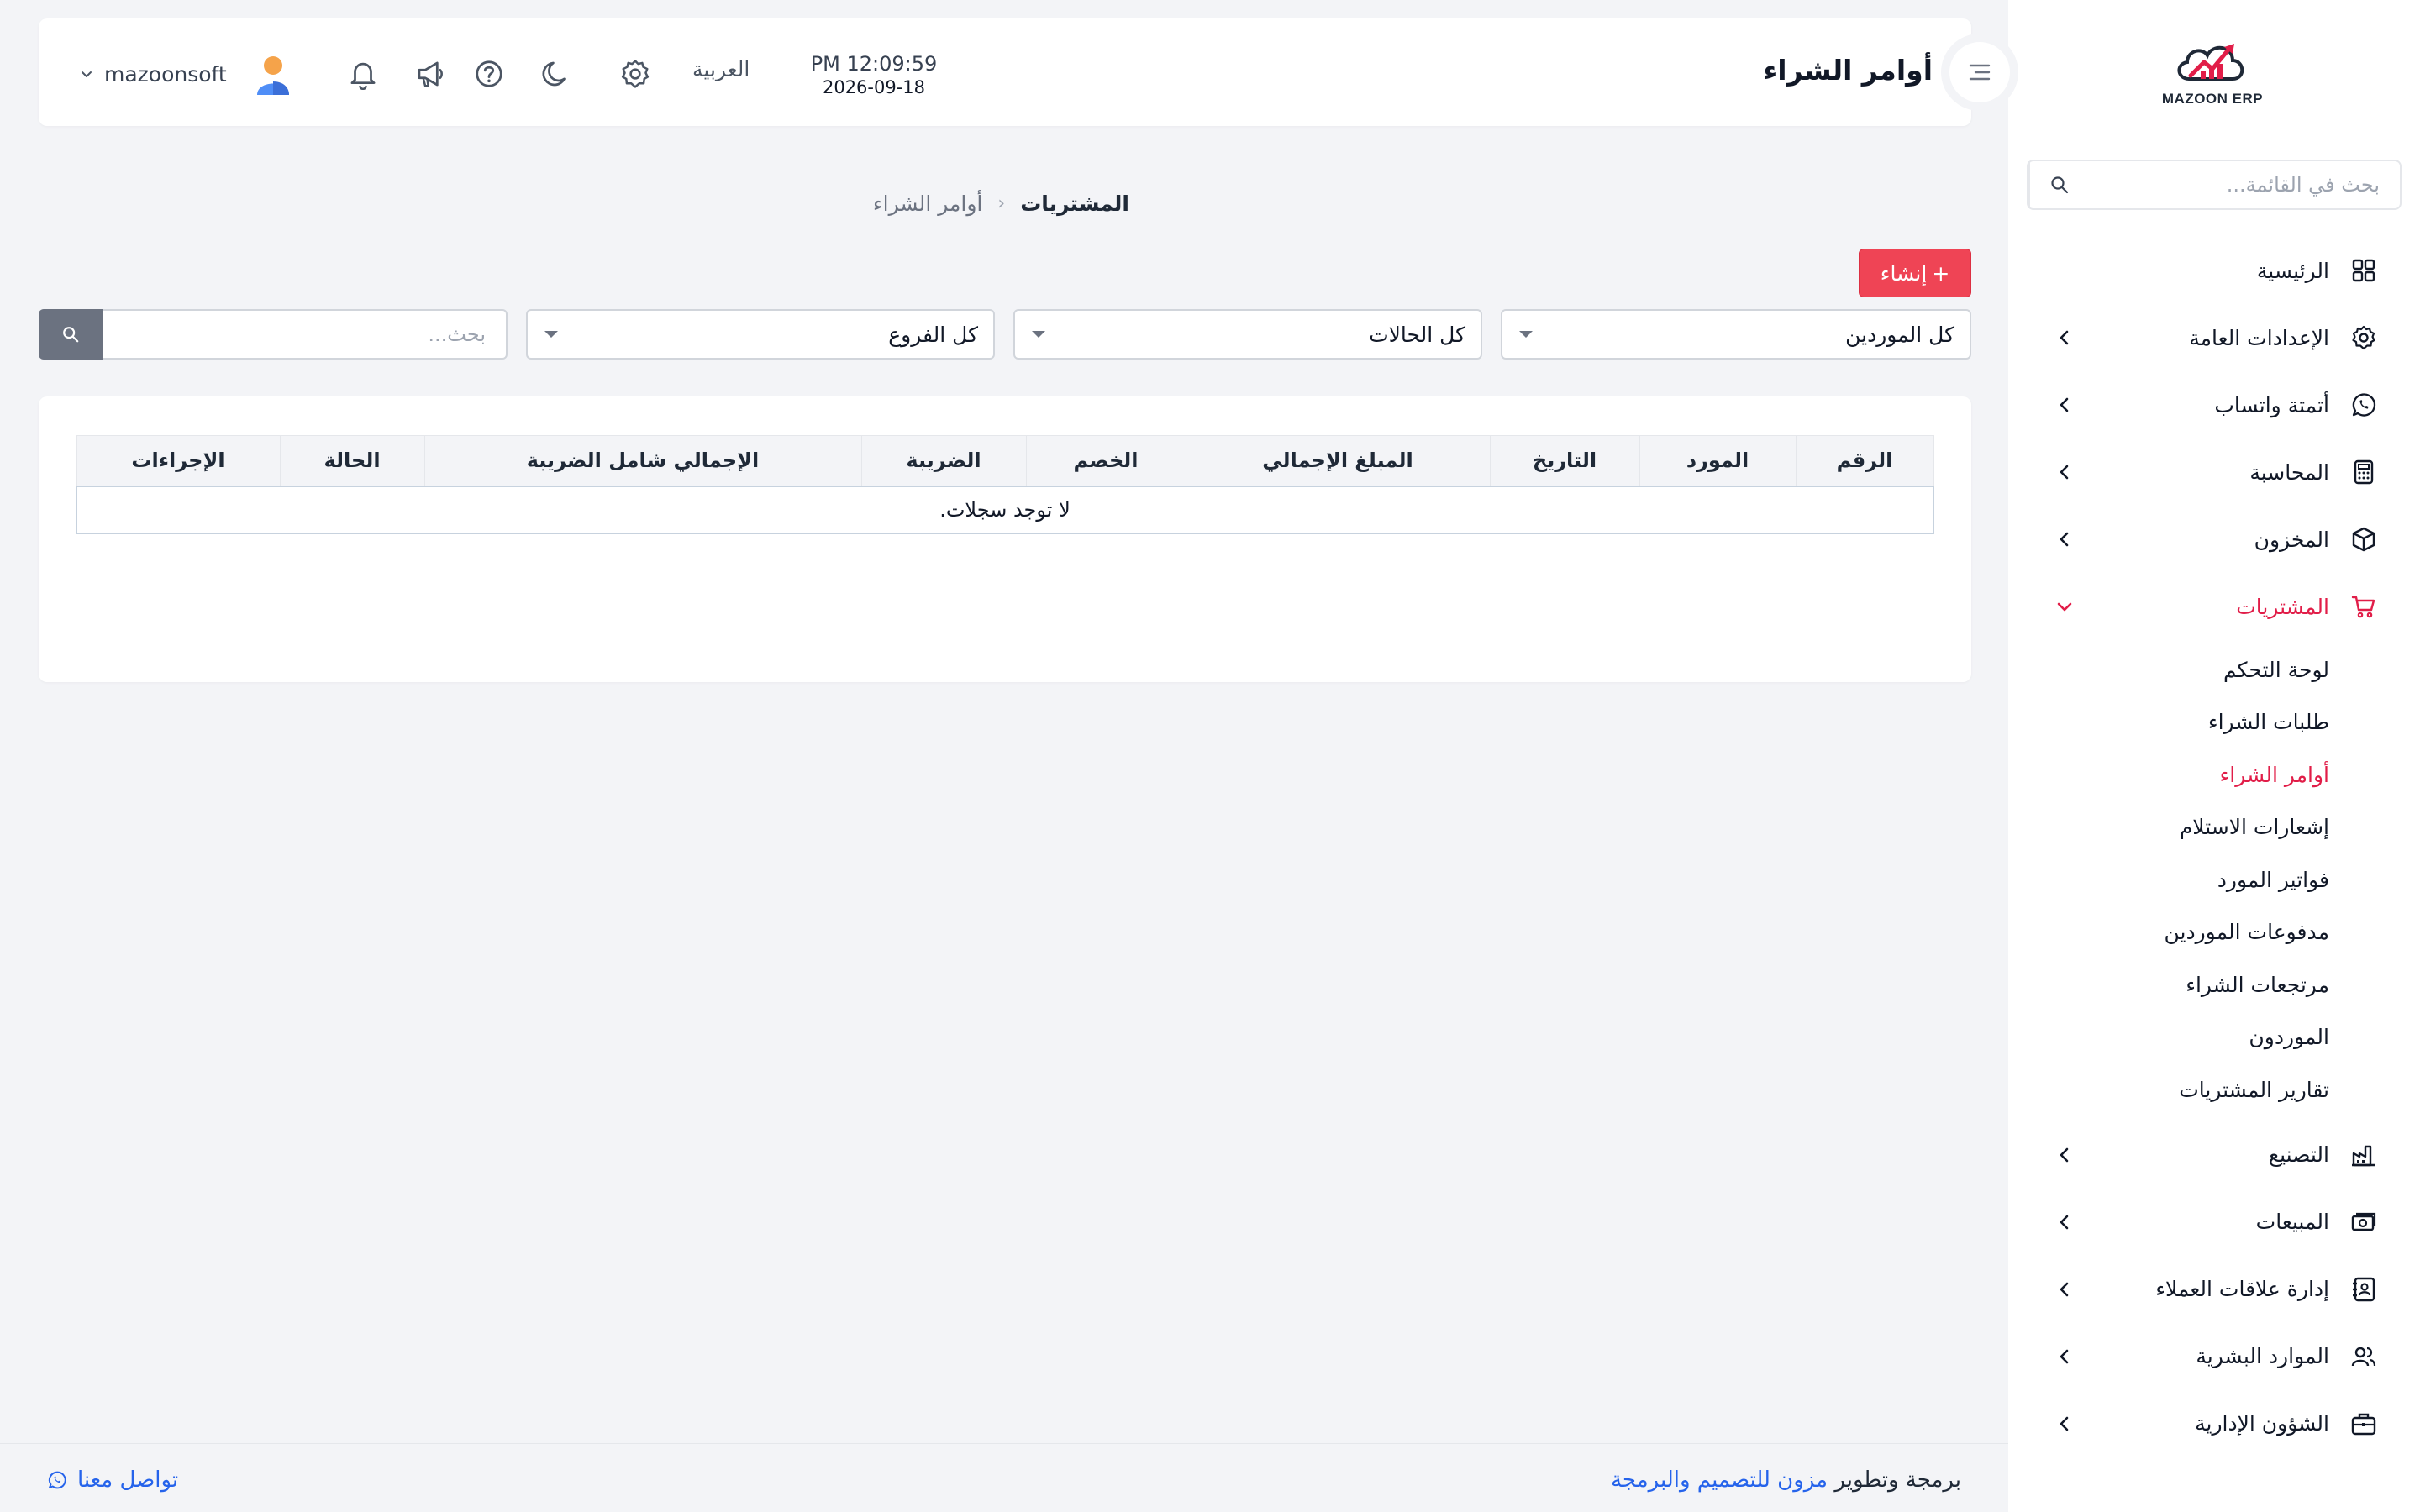  Describe the element at coordinates (1005, 509) in the screenshot. I see `empty-table-message: لا توجد سجلات.` at that location.